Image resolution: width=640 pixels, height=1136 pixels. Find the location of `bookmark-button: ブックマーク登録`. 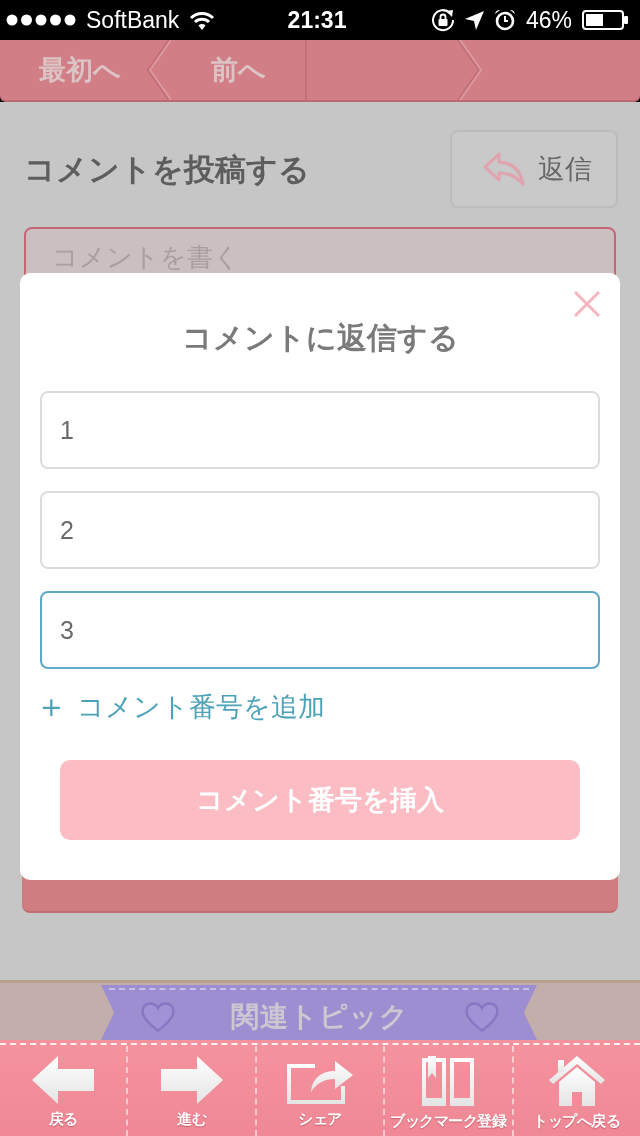

bookmark-button: ブックマーク登録 is located at coordinates (447, 1091).